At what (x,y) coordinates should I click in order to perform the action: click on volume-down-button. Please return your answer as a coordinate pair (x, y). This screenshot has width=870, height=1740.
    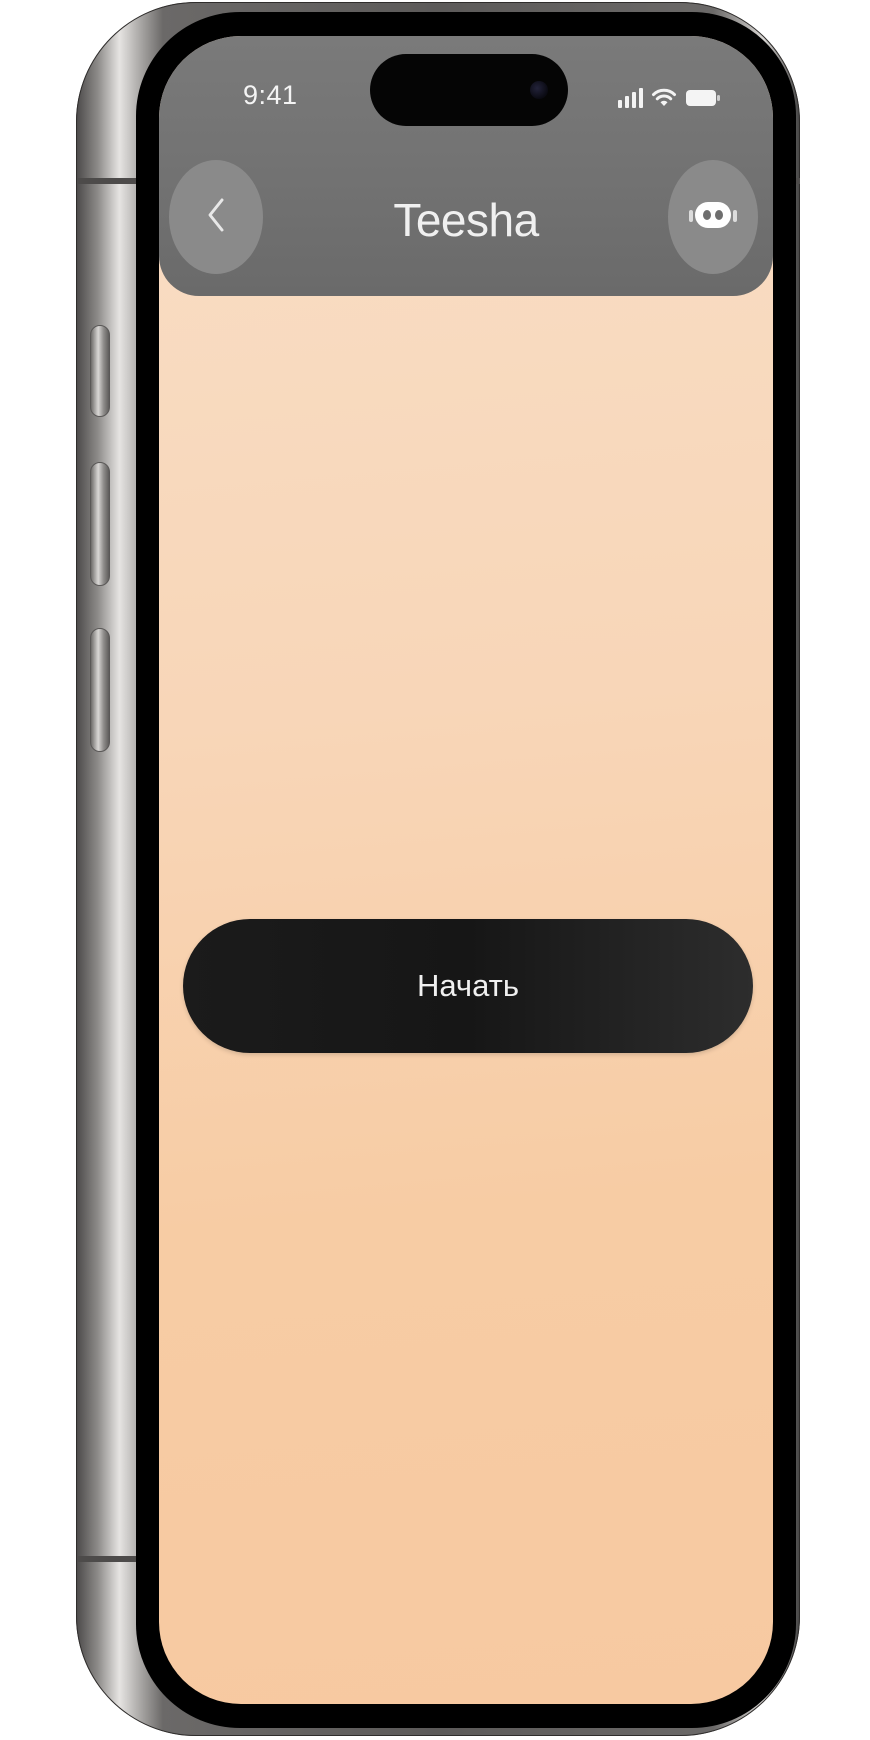
    Looking at the image, I should click on (100, 690).